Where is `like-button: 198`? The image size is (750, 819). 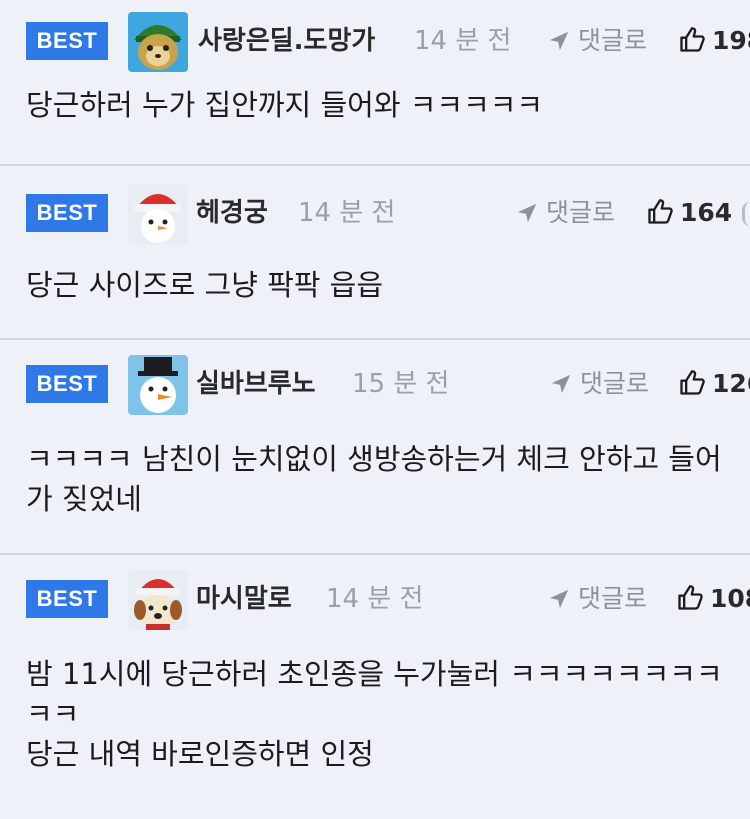
like-button: 198 is located at coordinates (714, 41).